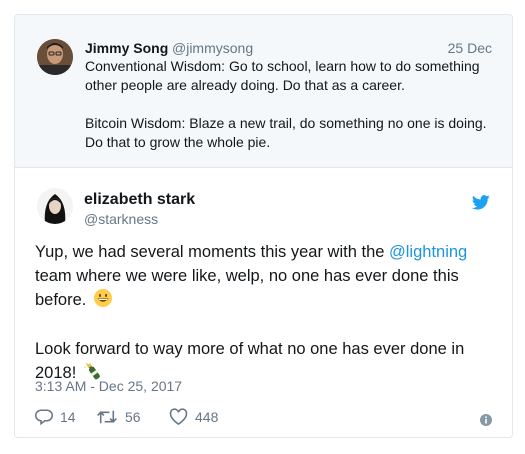  What do you see at coordinates (481, 202) in the screenshot?
I see `twitter-bird-icon` at bounding box center [481, 202].